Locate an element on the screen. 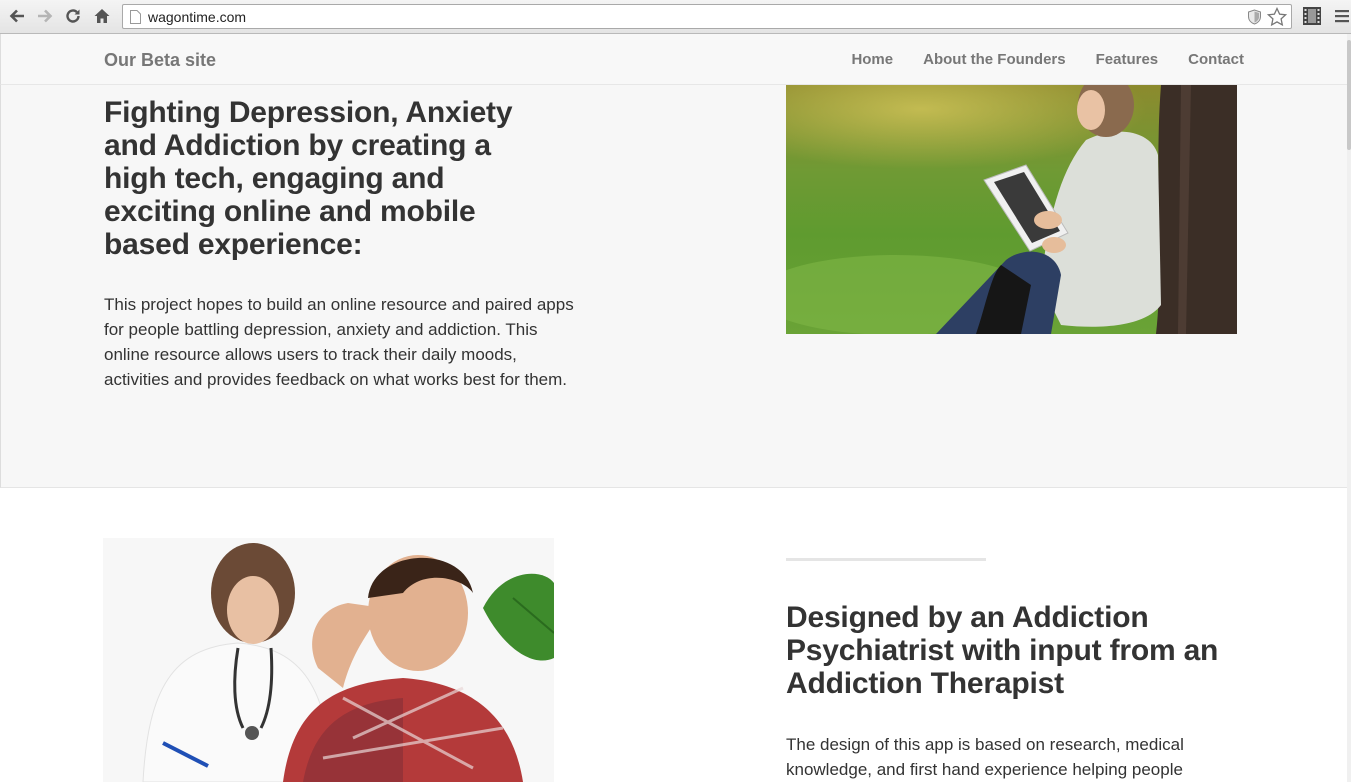 Image resolution: width=1351 pixels, height=782 pixels. star-icon is located at coordinates (1277, 17).